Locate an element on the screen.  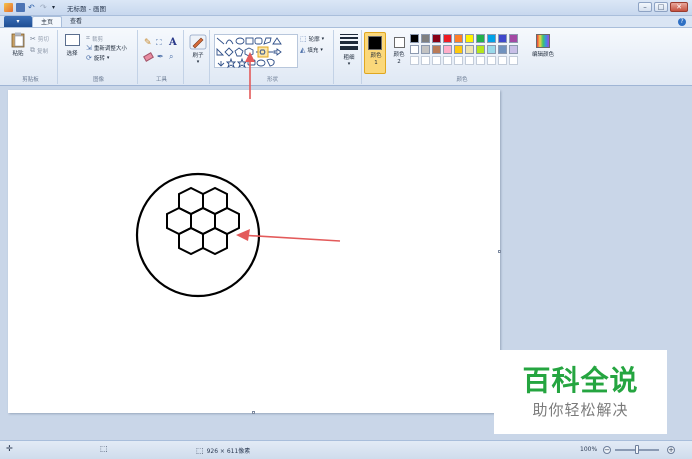
redo-icon: ↷ is located at coordinates (44, 7).